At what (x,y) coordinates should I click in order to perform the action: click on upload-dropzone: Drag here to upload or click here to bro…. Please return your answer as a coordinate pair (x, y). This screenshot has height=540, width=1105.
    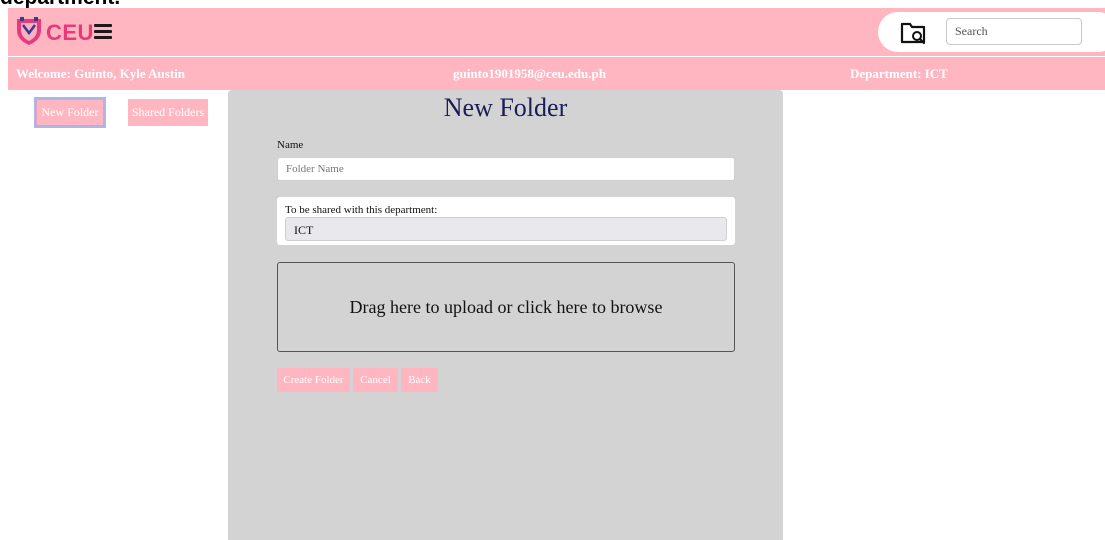
    Looking at the image, I should click on (506, 307).